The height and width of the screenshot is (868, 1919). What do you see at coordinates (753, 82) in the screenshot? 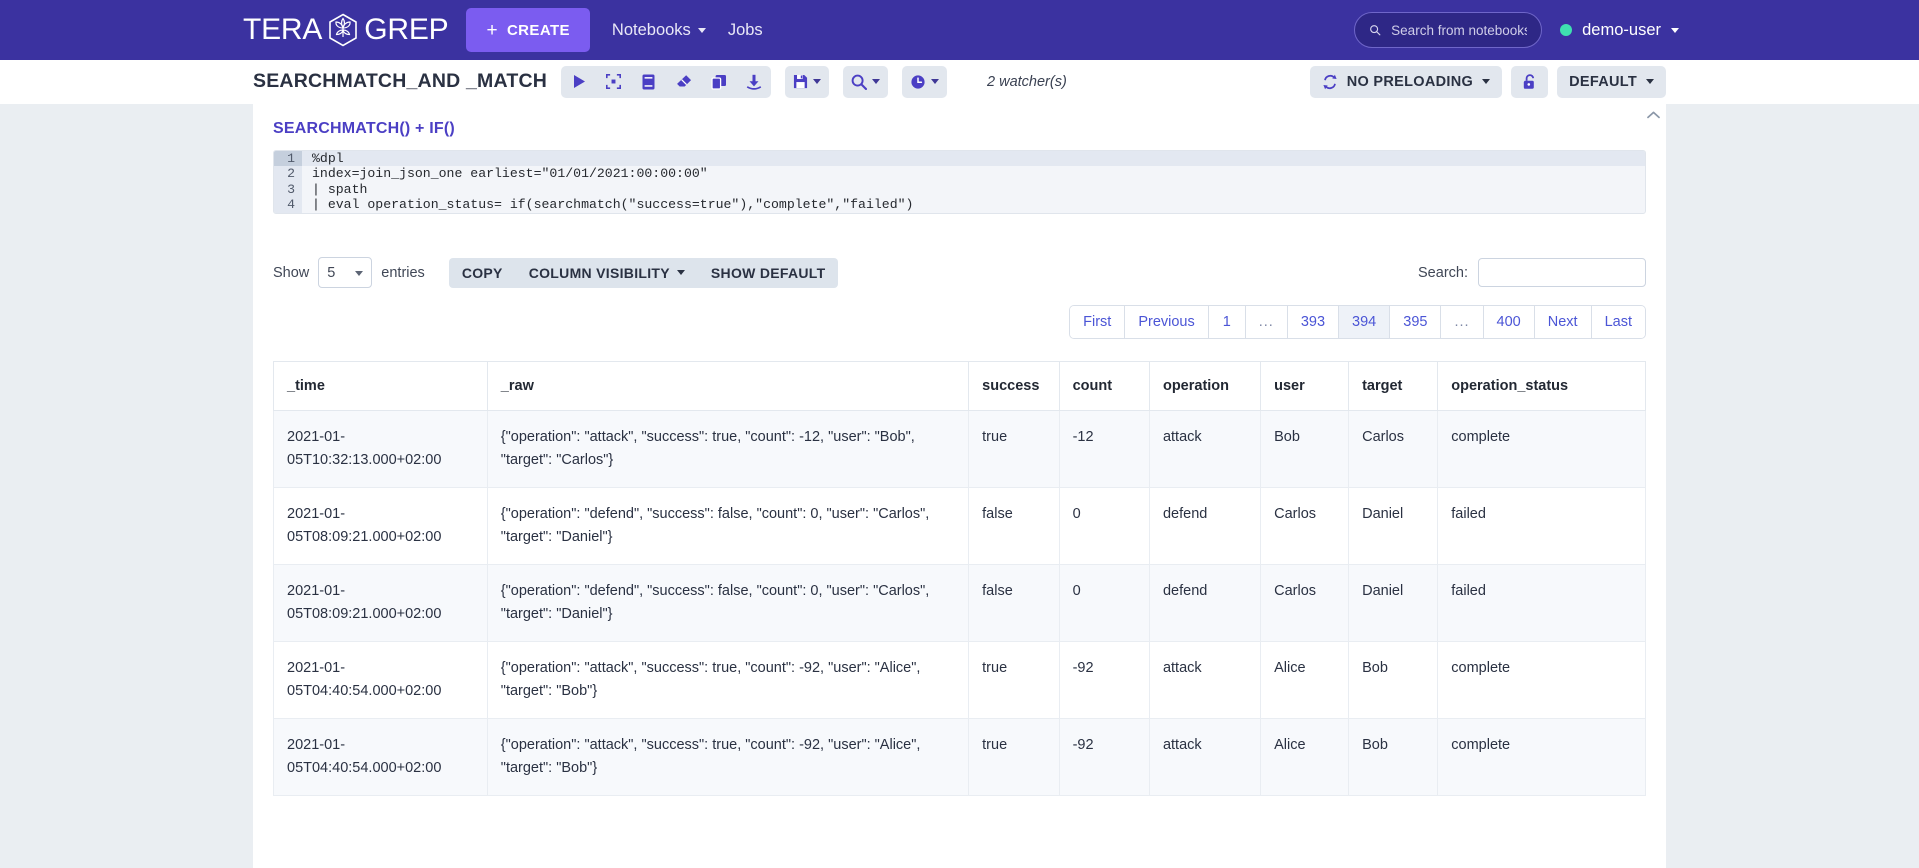
I see `export-notebook-button` at bounding box center [753, 82].